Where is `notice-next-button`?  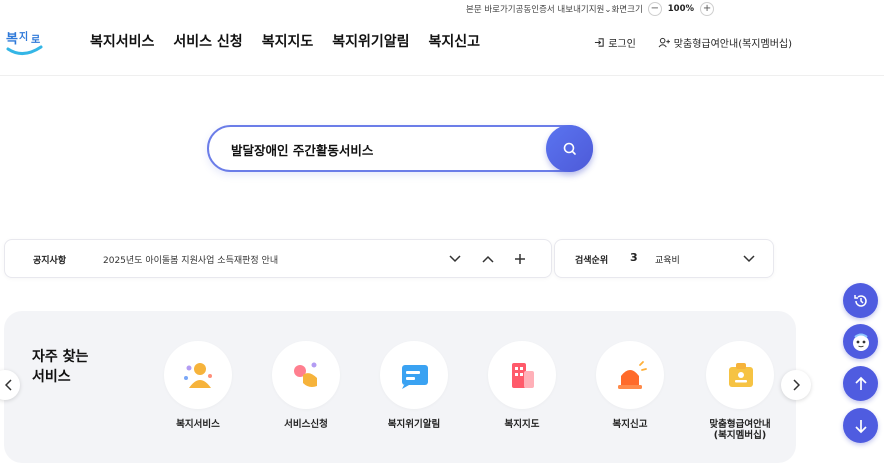 notice-next-button is located at coordinates (455, 259).